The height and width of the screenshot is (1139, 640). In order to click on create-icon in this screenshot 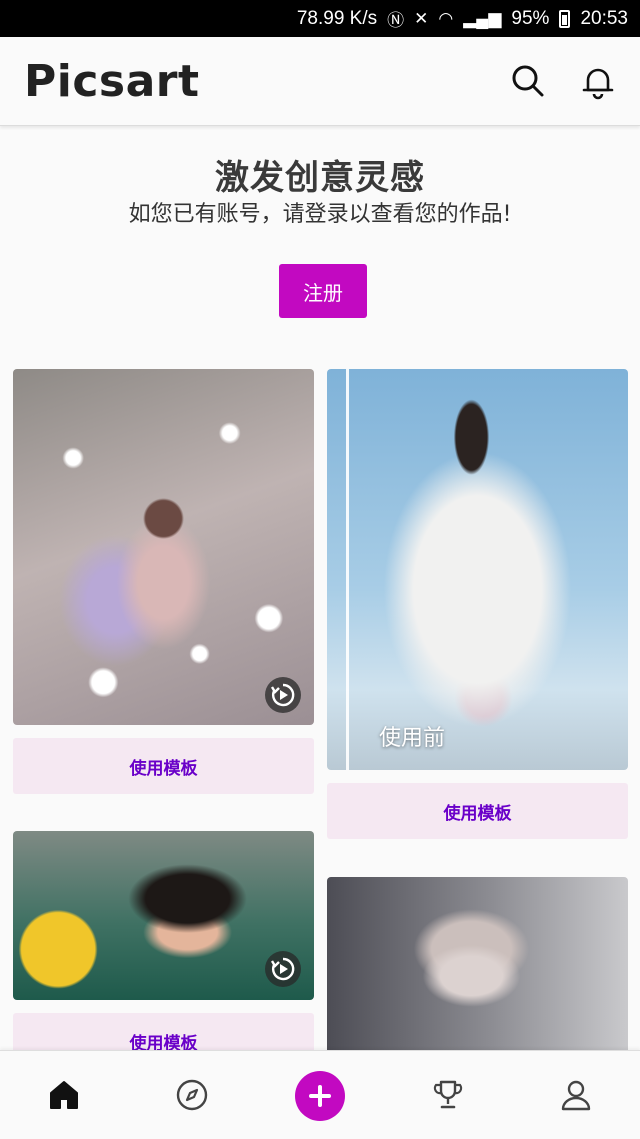, I will do `click(320, 1096)`.